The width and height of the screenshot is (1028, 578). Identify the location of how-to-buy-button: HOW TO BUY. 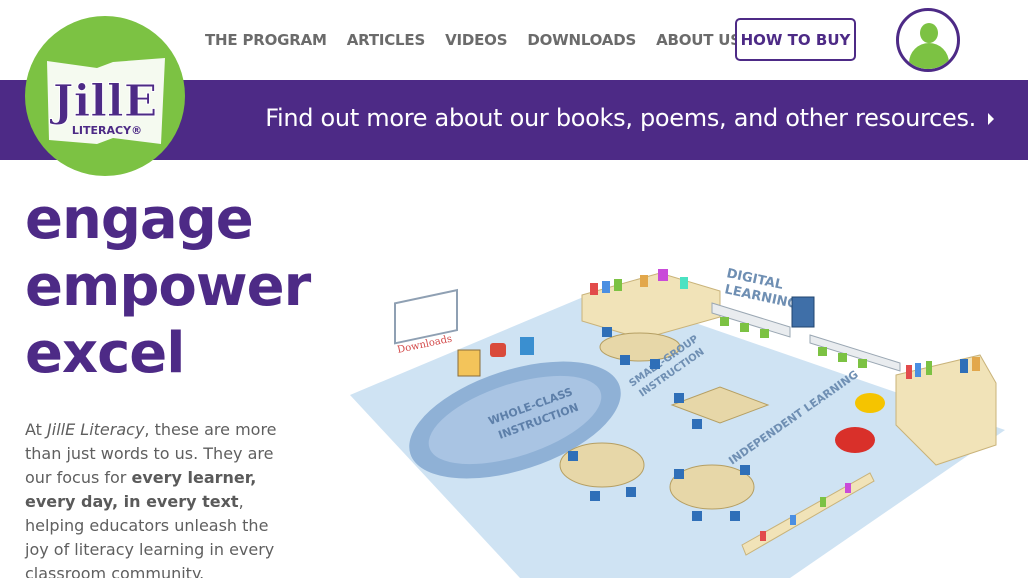
(795, 39).